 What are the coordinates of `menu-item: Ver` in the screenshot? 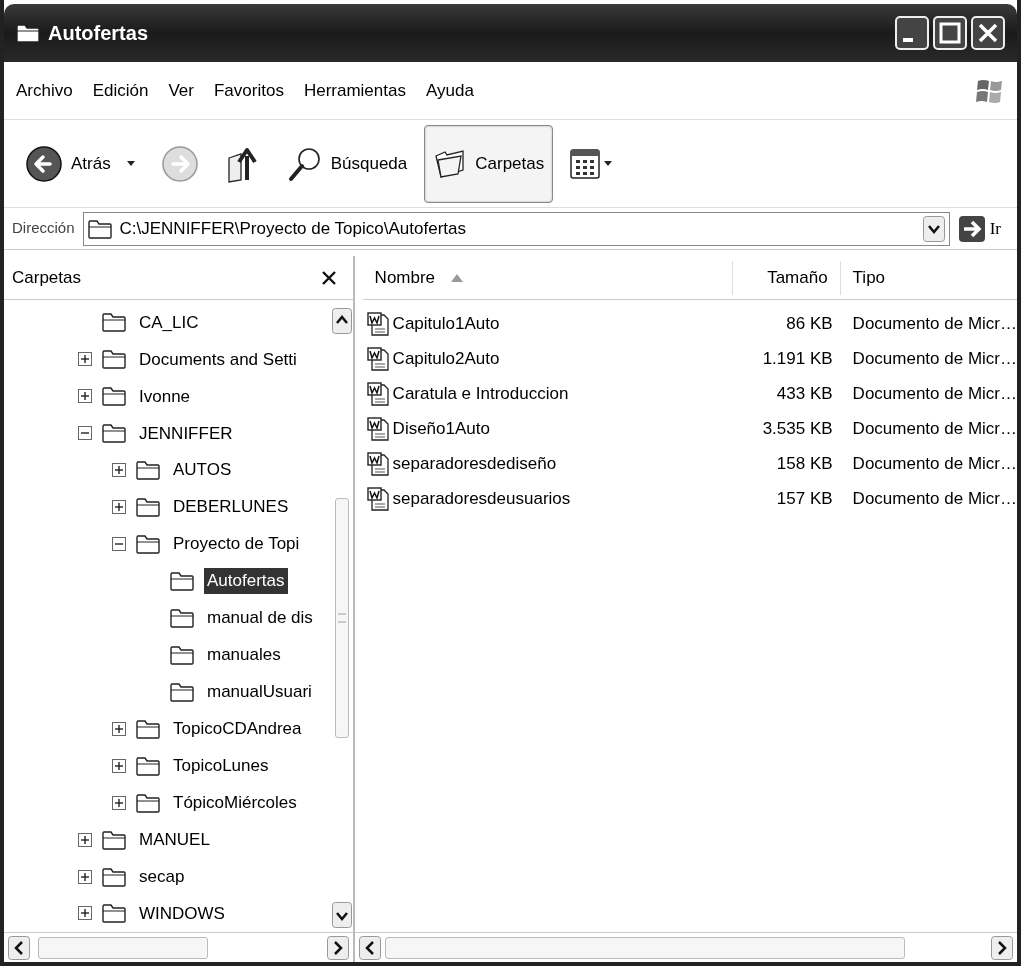 It's located at (181, 90).